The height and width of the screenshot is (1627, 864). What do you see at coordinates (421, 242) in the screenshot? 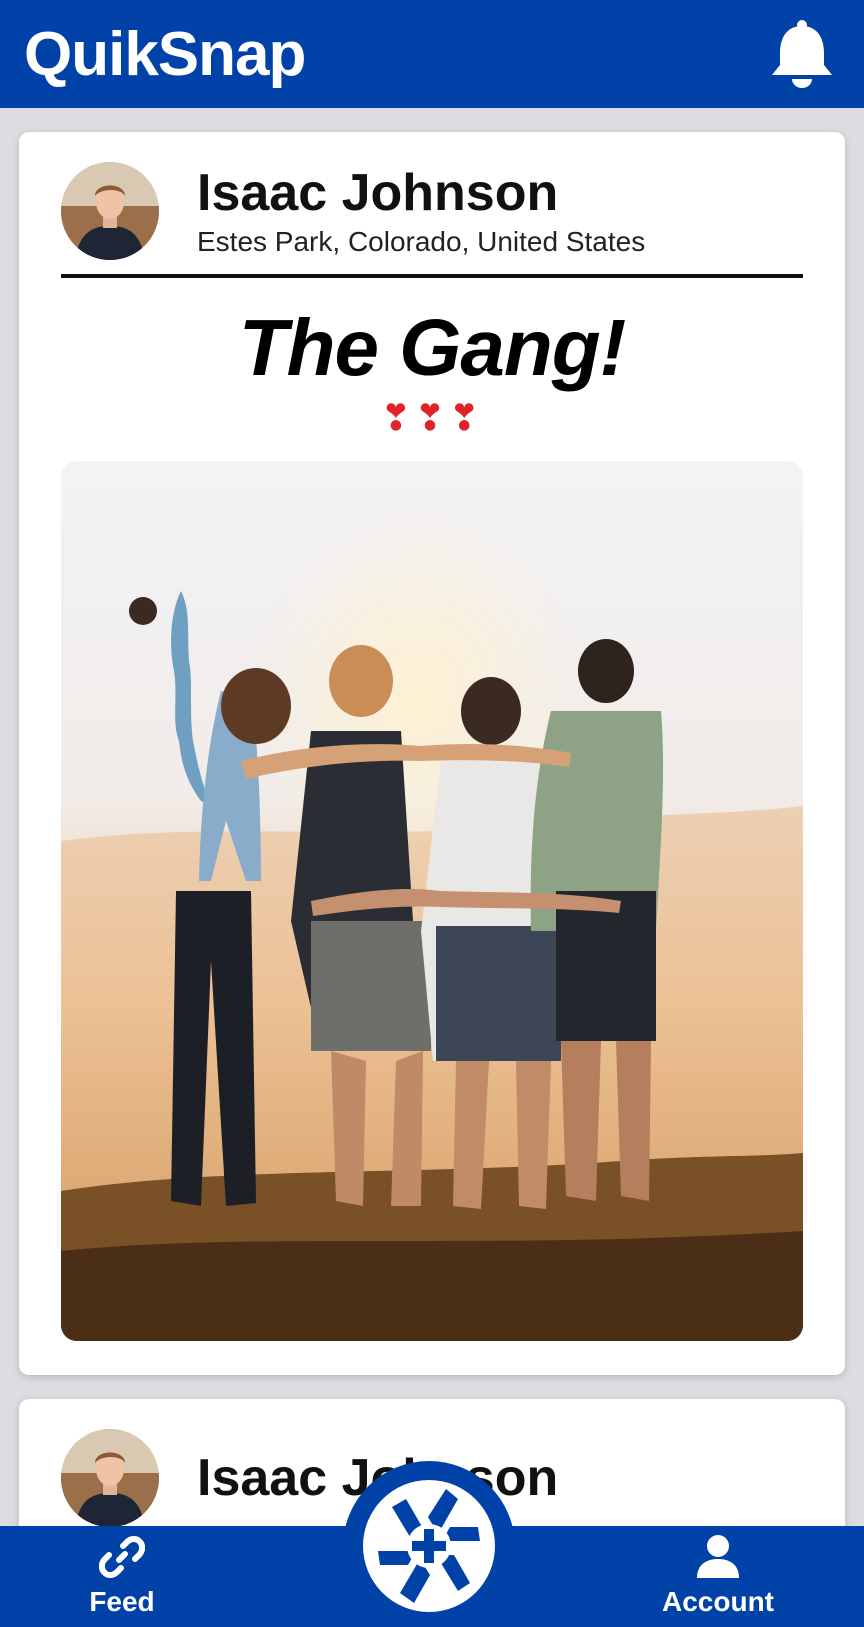
I see `user-location: Estes Park, Colorado, United States` at bounding box center [421, 242].